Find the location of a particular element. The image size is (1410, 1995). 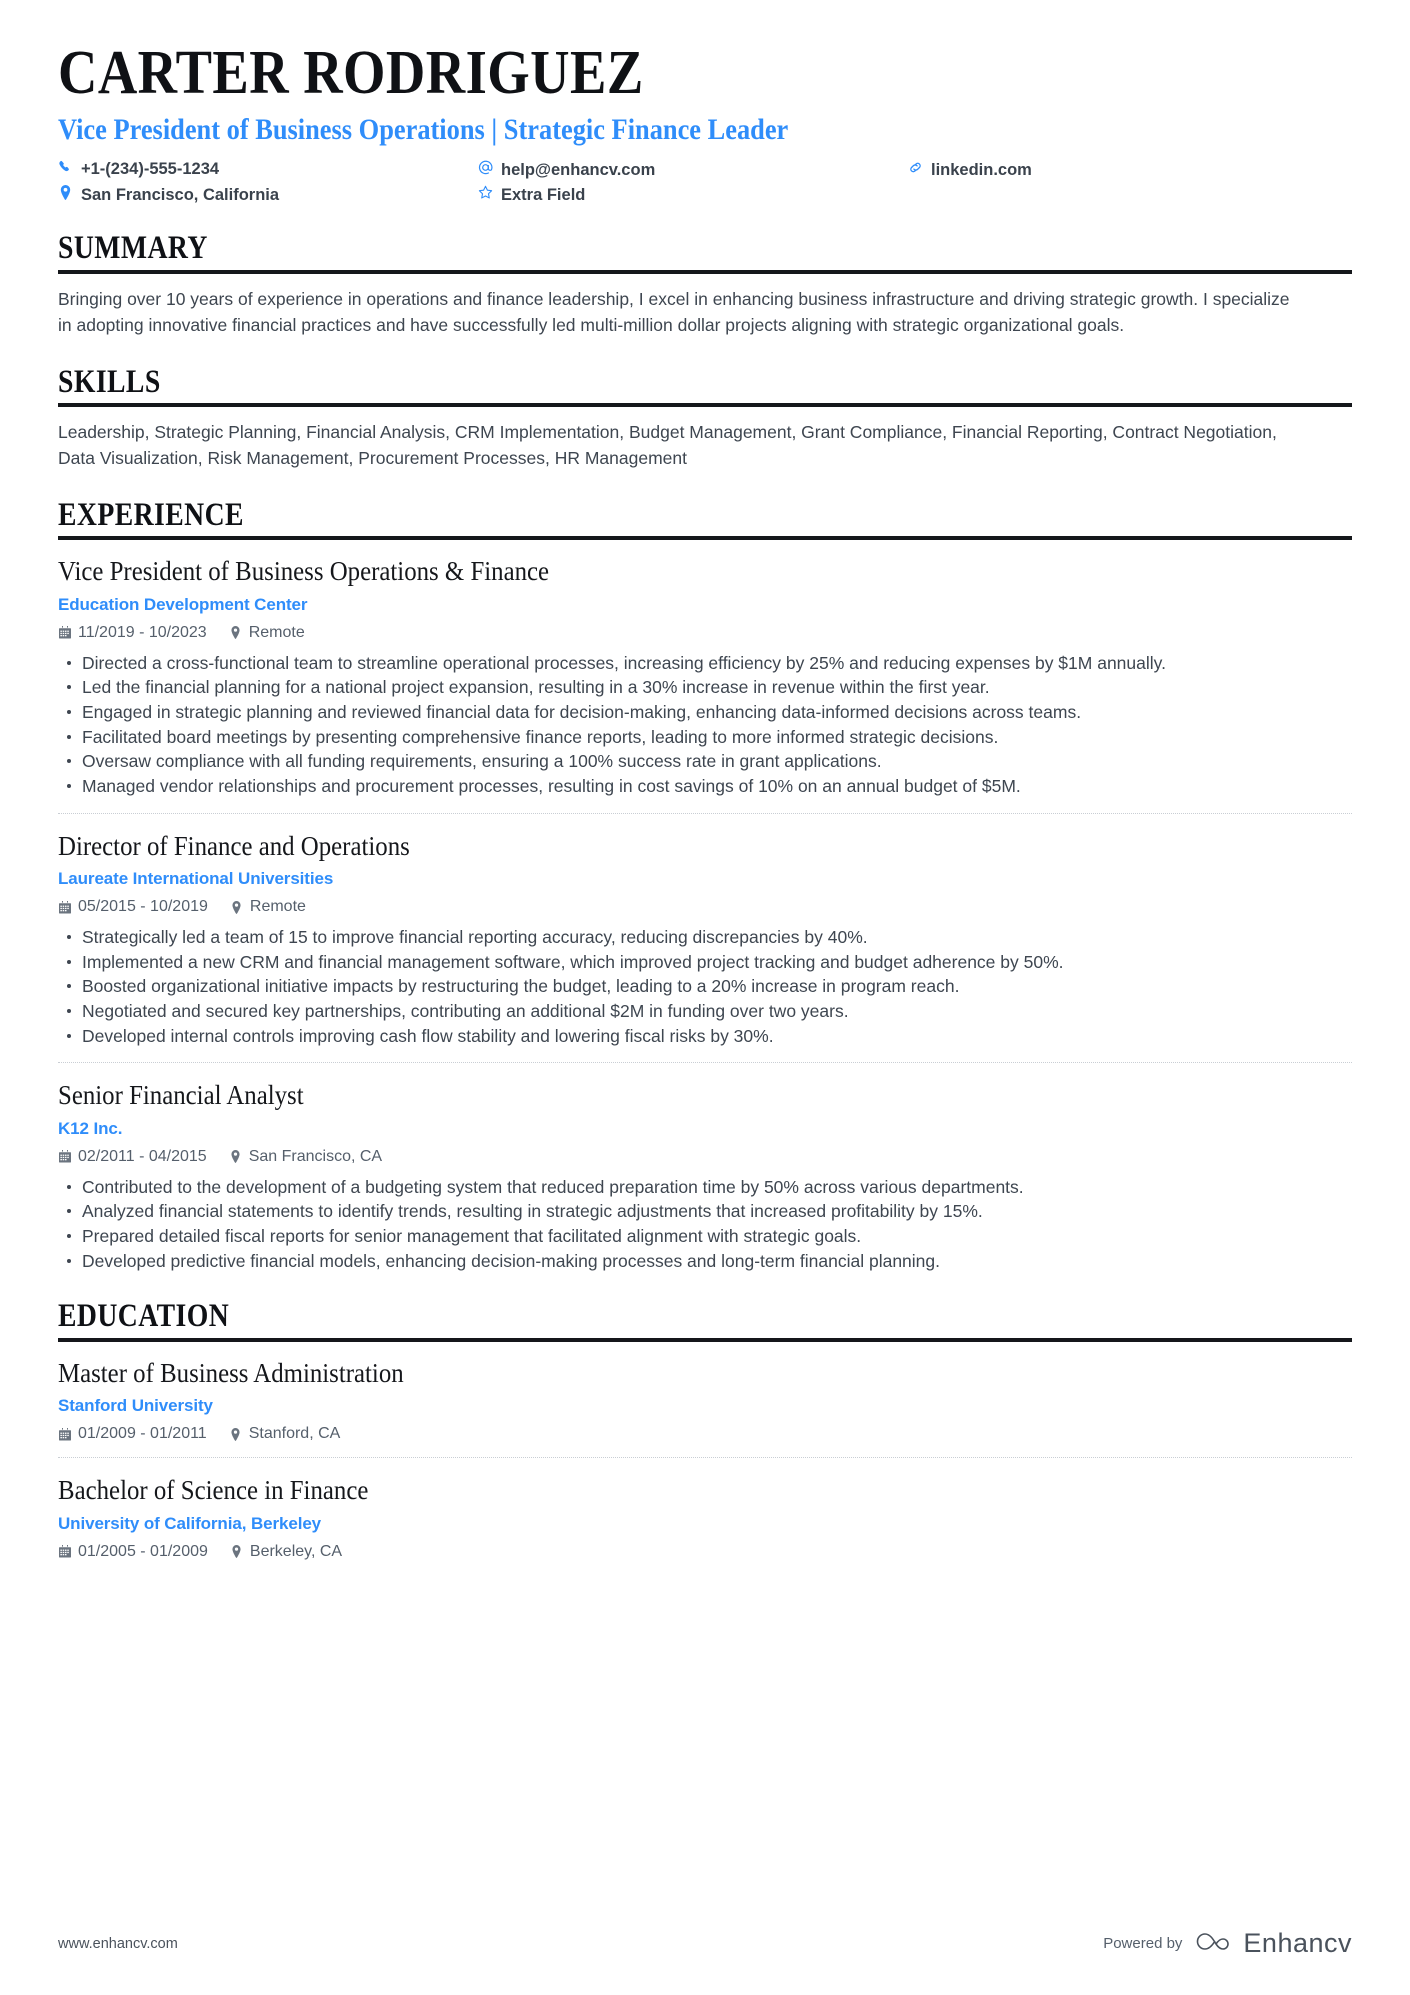

education-dates-text: 01/2009 - 01/2011 is located at coordinates (142, 1434).